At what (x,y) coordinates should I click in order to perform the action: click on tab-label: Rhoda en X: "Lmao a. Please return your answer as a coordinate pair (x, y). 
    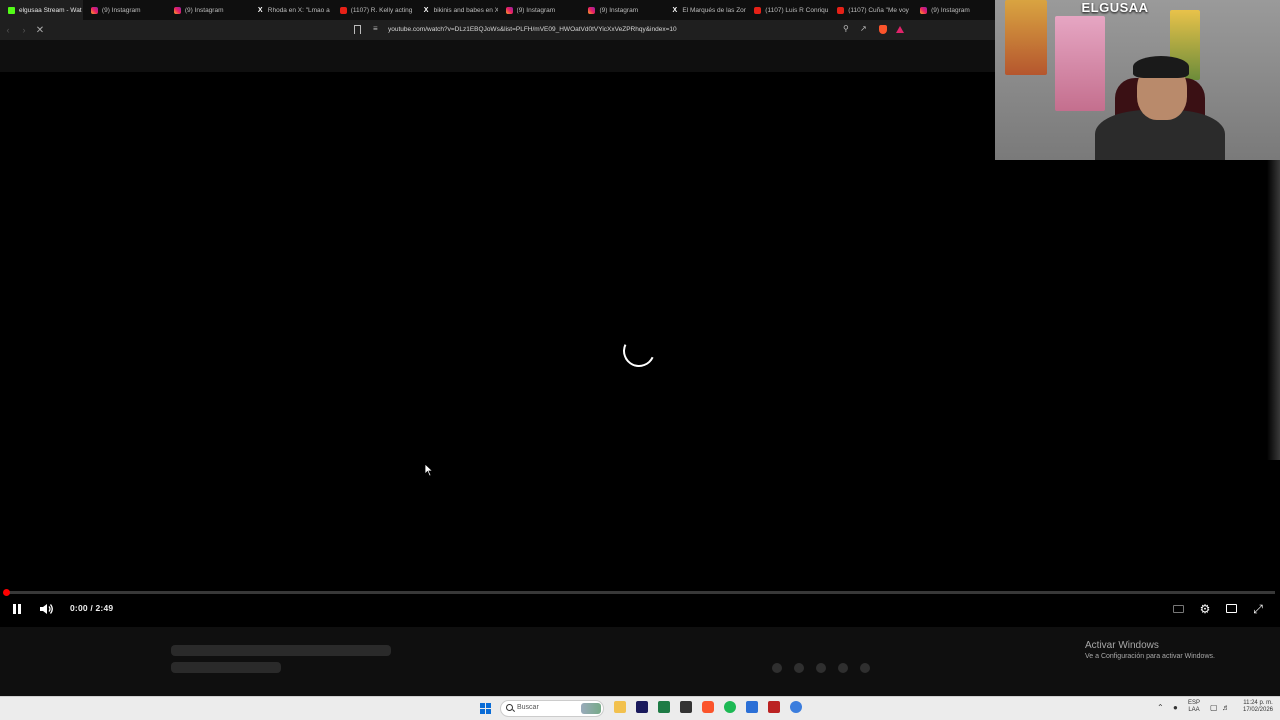
    Looking at the image, I should click on (298, 10).